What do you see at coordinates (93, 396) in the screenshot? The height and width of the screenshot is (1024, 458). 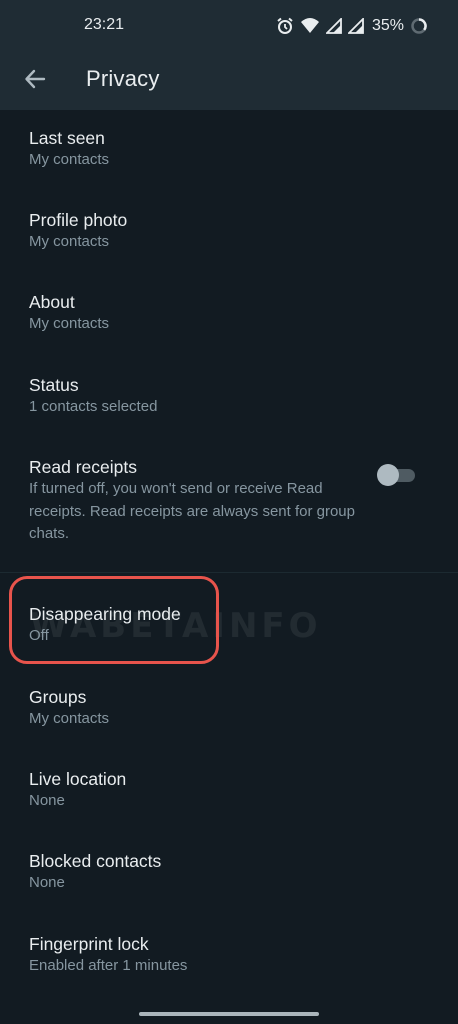 I see `setting-status: Status 1 contacts selected` at bounding box center [93, 396].